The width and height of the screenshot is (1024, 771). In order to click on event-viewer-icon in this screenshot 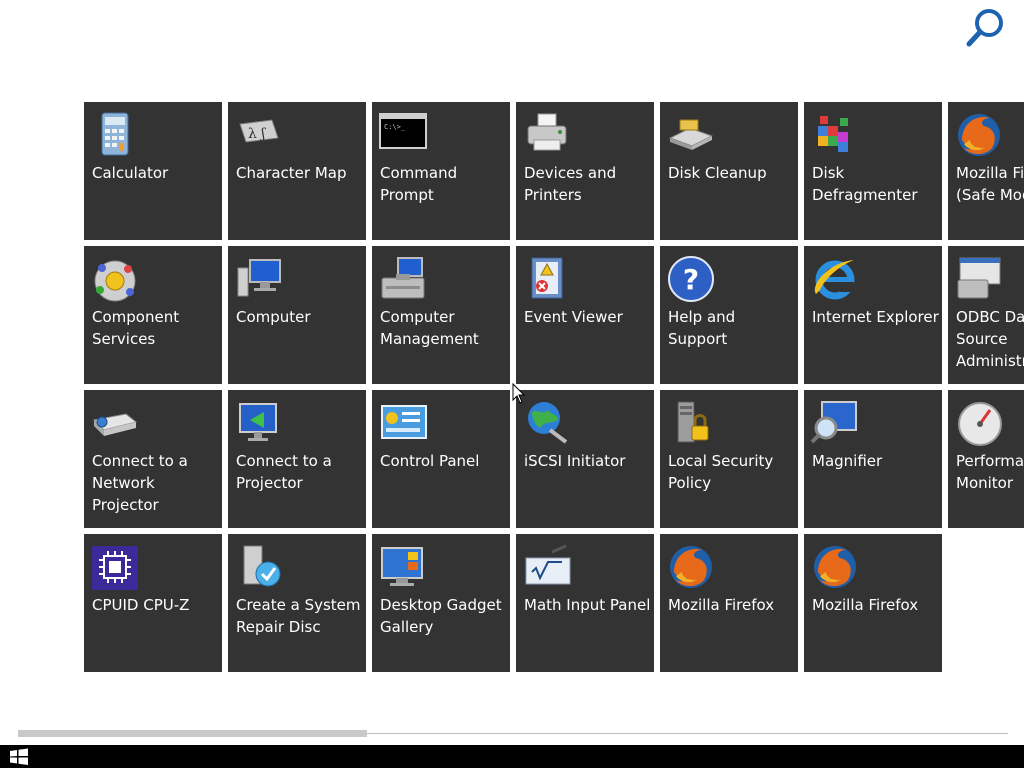, I will do `click(547, 278)`.